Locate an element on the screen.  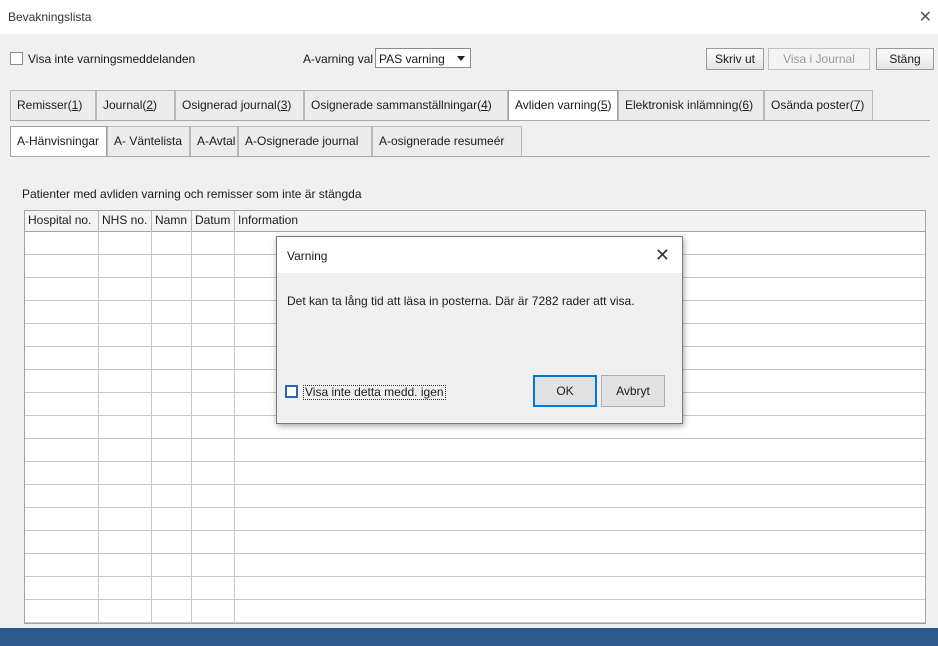
column-header: Namn is located at coordinates (172, 221).